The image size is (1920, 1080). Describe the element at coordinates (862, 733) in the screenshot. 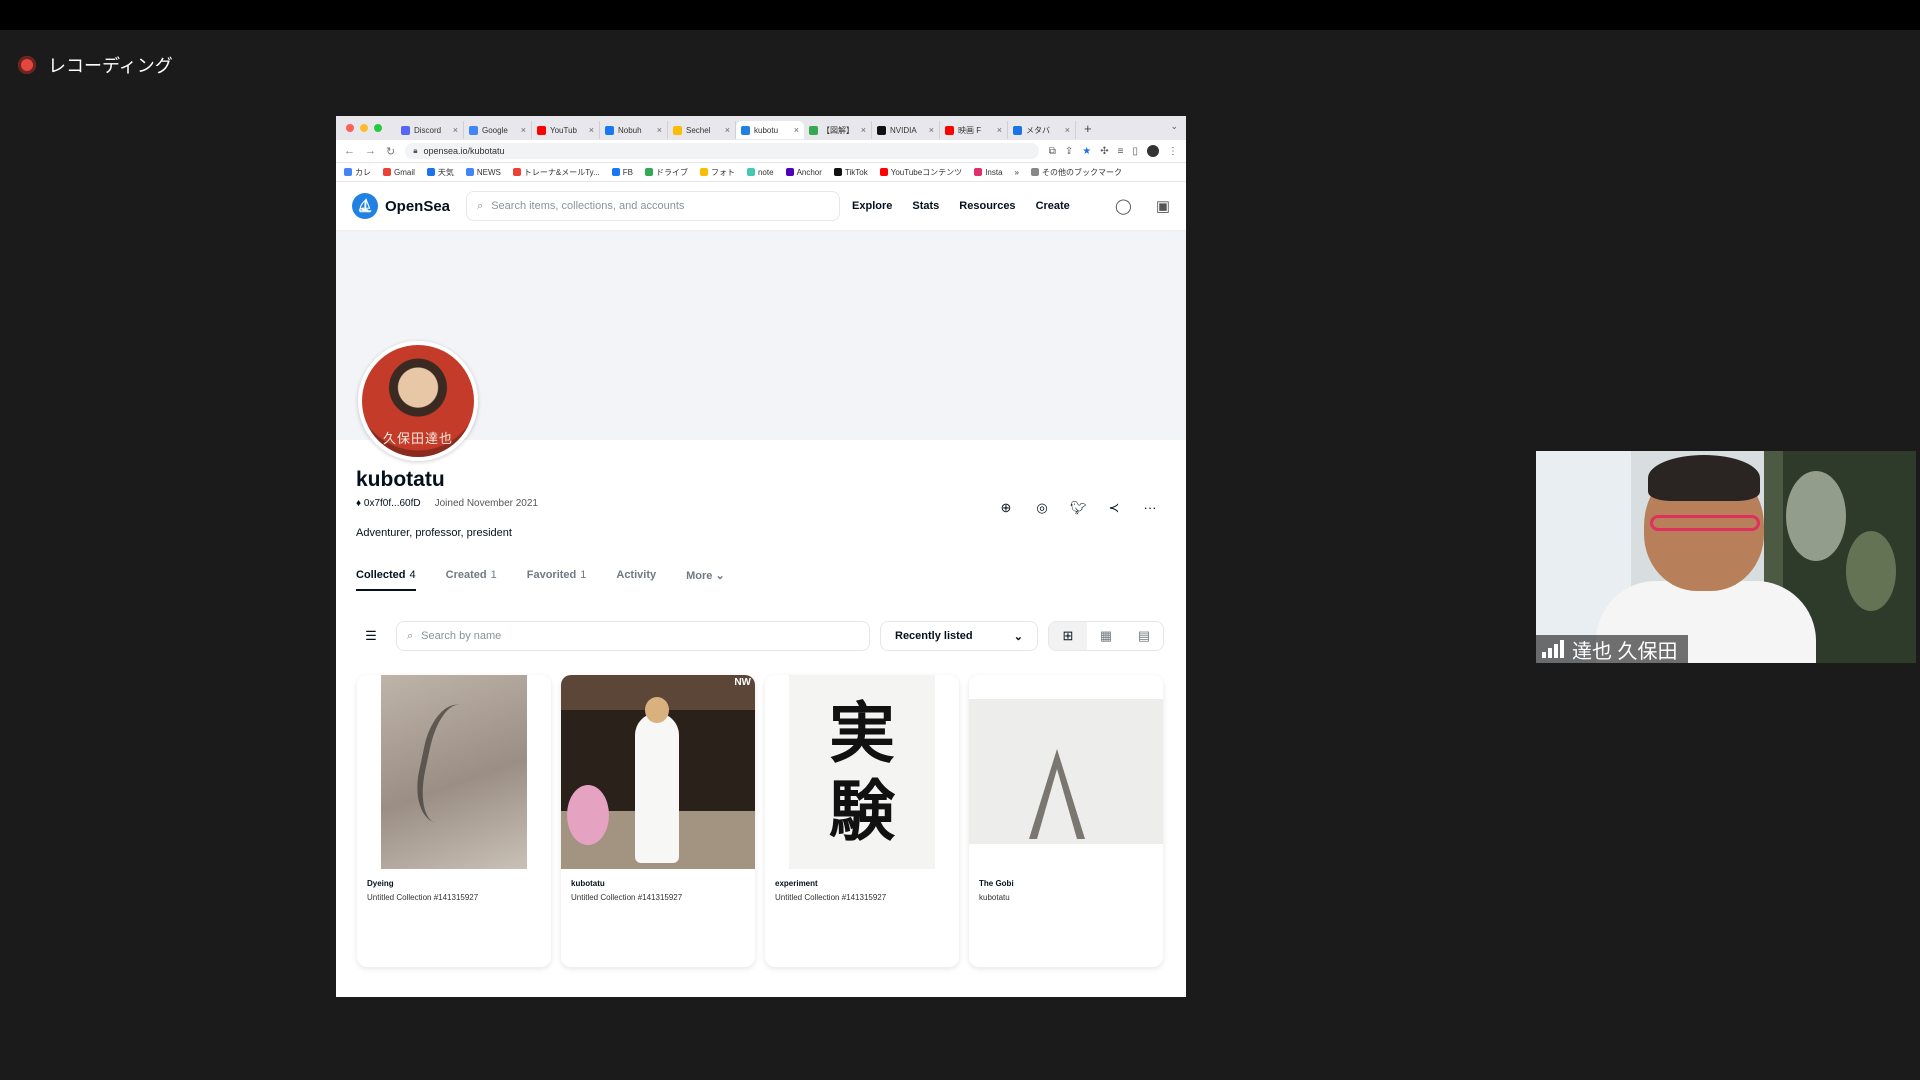

I see `calligraphy-char: 実` at that location.